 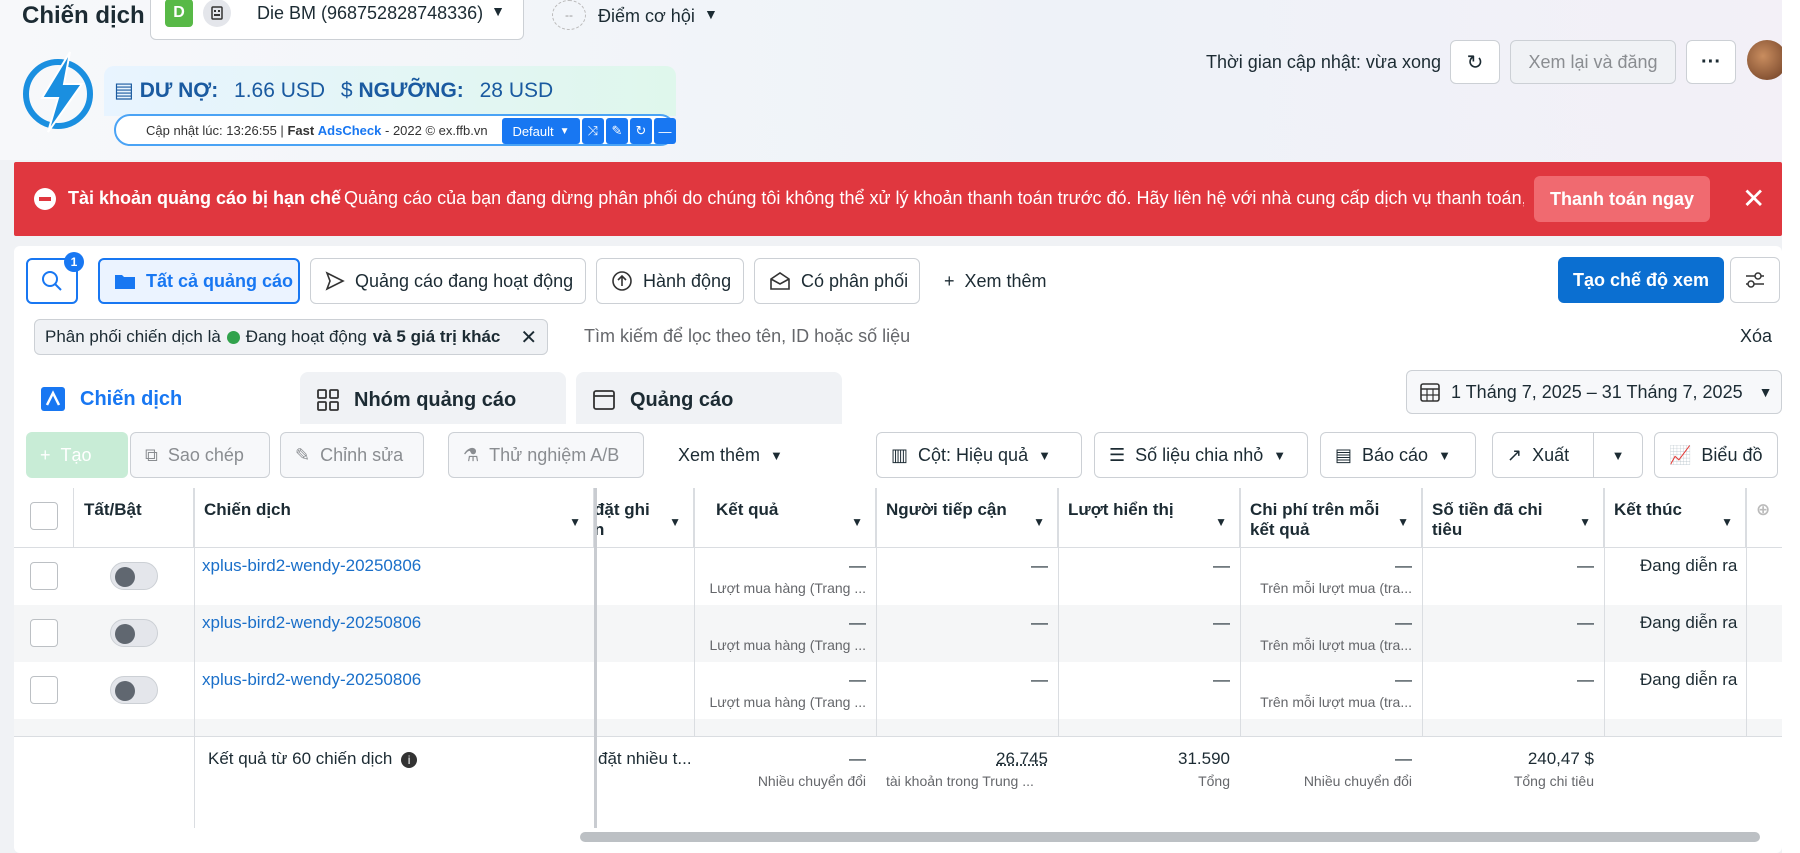 I want to click on bm-name: Die BM (968752828748336), so click(x=370, y=13).